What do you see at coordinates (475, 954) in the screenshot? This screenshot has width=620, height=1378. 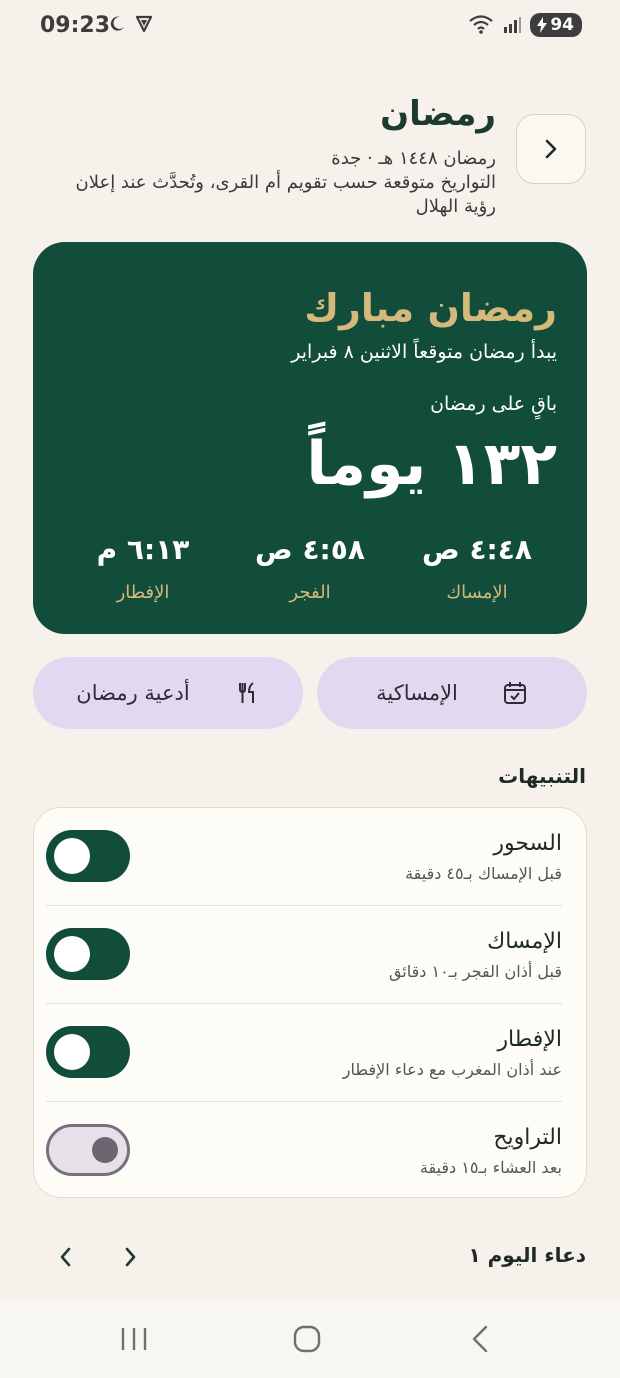 I see `notif-texts: الإمساك قبل أذان الفجر بـ١٠ دقائق` at bounding box center [475, 954].